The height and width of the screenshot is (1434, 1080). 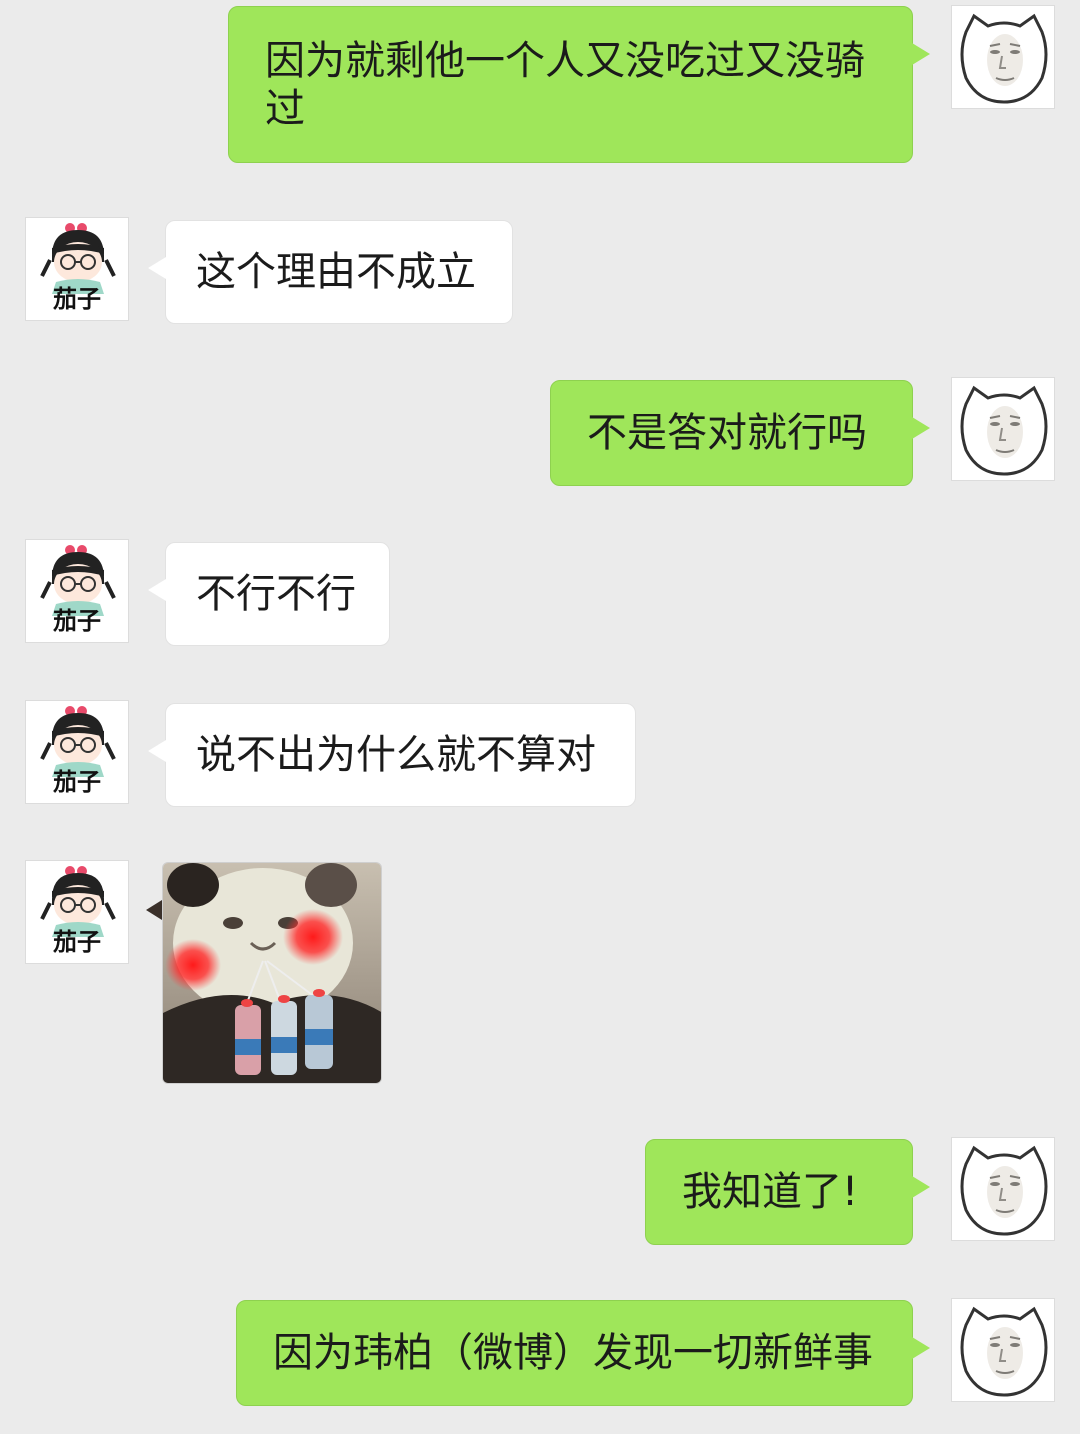 What do you see at coordinates (565, 85) in the screenshot?
I see `message-text: 因为就剩他一个人又没吃过又没骑过` at bounding box center [565, 85].